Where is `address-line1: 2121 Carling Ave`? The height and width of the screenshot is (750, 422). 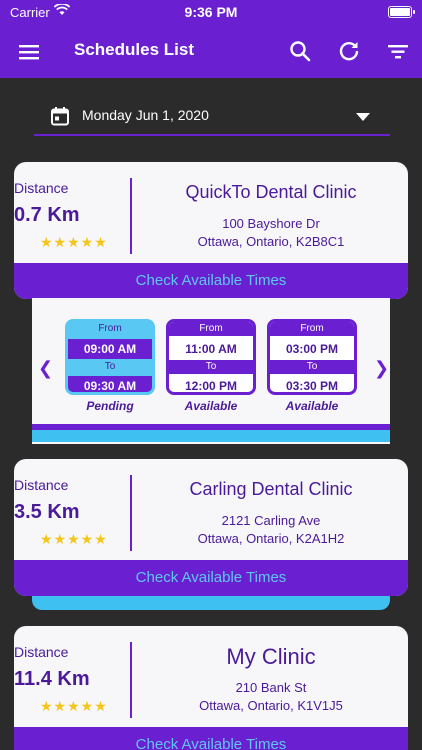 address-line1: 2121 Carling Ave is located at coordinates (271, 520).